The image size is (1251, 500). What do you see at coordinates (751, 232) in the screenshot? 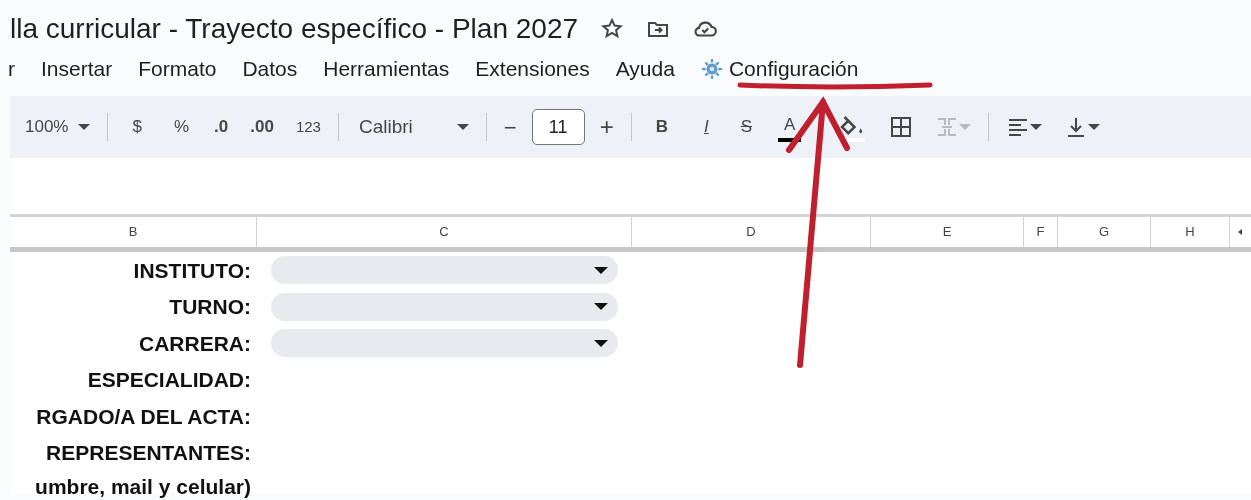
I see `column-header: D` at bounding box center [751, 232].